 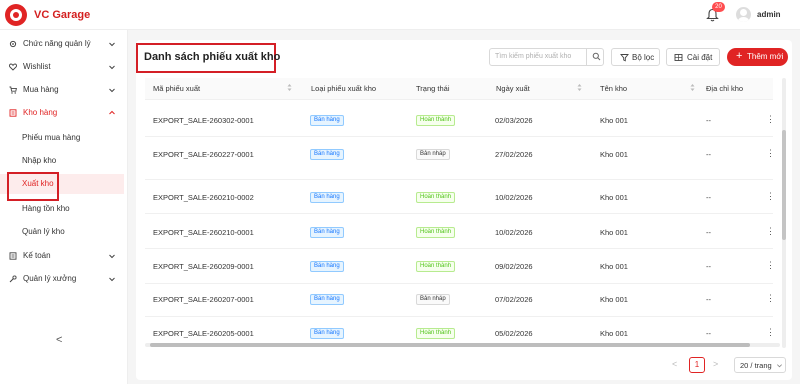 I want to click on cell-date: 09/02/2026, so click(x=514, y=266).